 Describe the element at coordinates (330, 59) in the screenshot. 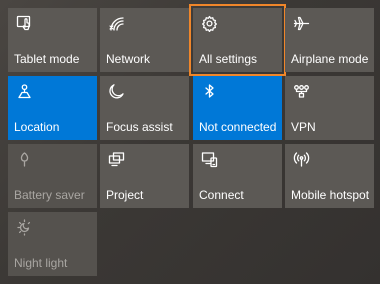

I see `airplane-mode-label: Airplane mode` at that location.